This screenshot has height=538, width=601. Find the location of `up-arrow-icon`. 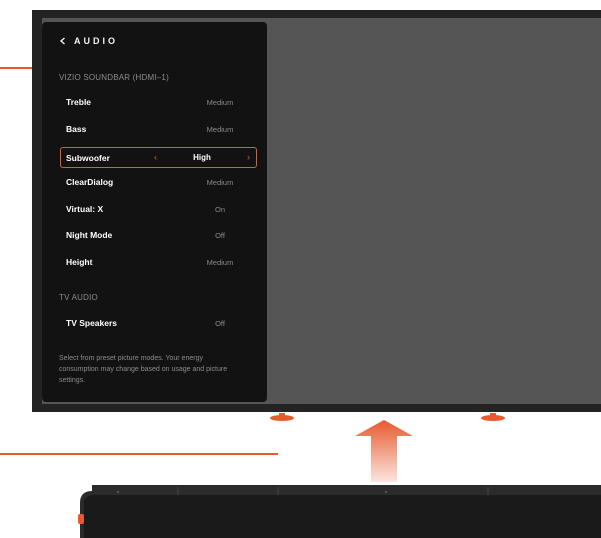

up-arrow-icon is located at coordinates (384, 451).